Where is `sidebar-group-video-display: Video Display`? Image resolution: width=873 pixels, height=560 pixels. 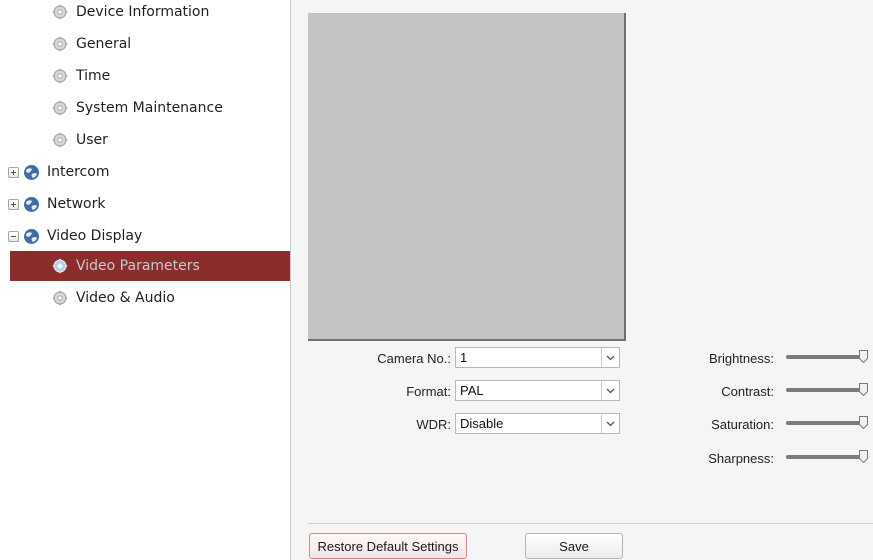
sidebar-group-video-display: Video Display is located at coordinates (145, 236).